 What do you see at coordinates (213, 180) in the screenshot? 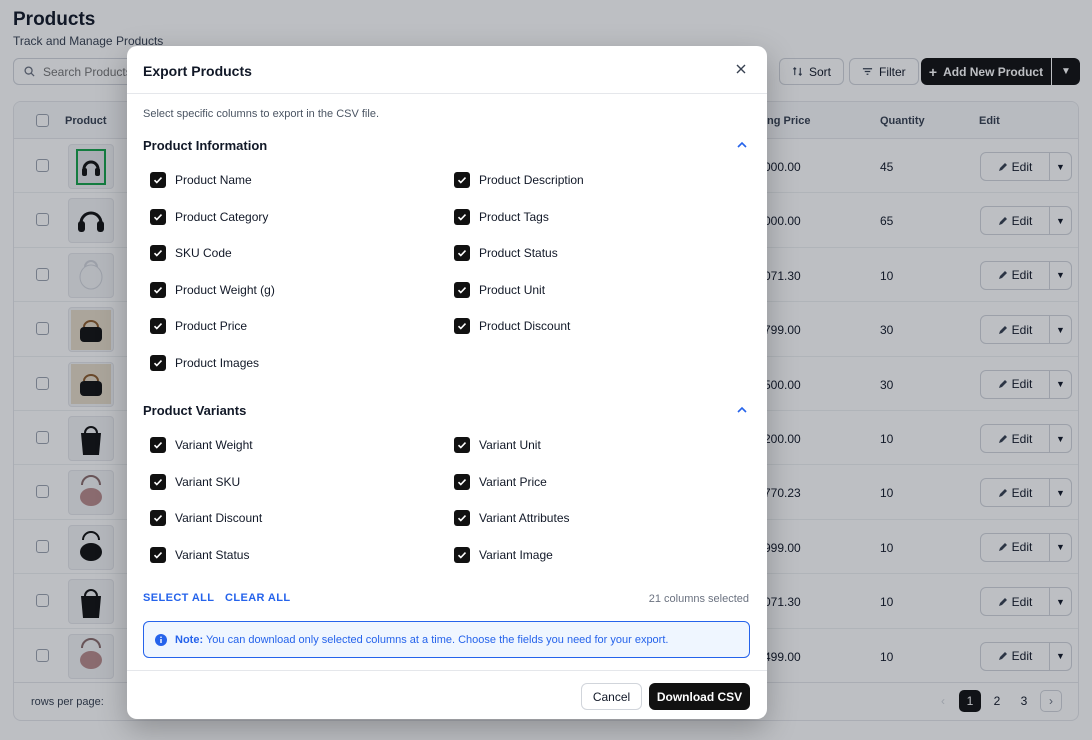
I see `column-option-label: Product Name` at bounding box center [213, 180].